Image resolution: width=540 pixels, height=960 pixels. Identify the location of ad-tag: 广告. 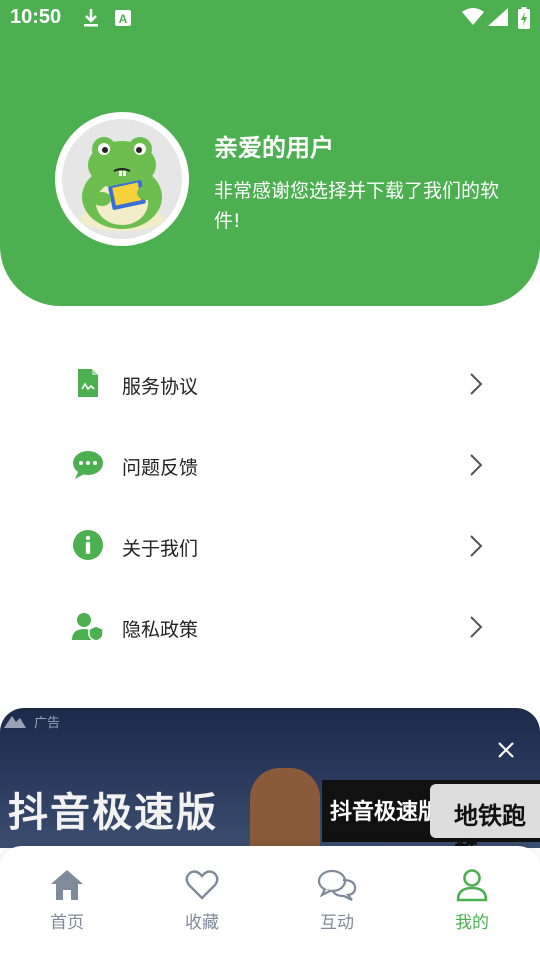
(47, 723).